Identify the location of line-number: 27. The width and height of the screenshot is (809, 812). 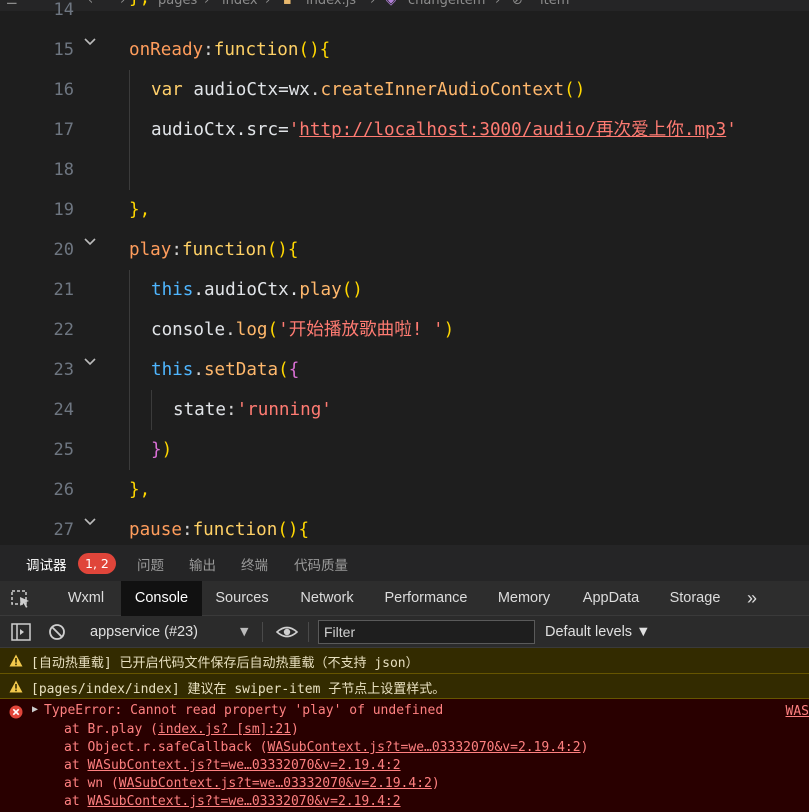
(63, 530).